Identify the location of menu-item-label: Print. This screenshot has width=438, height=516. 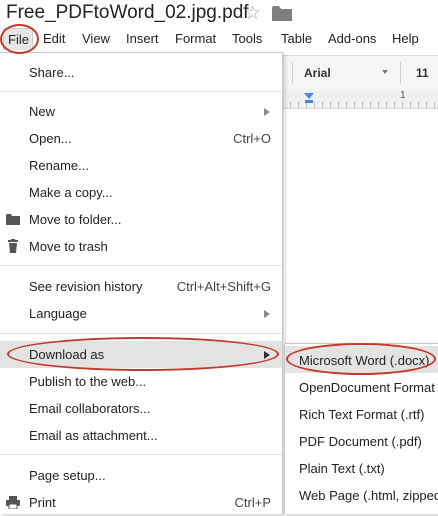
(42, 502).